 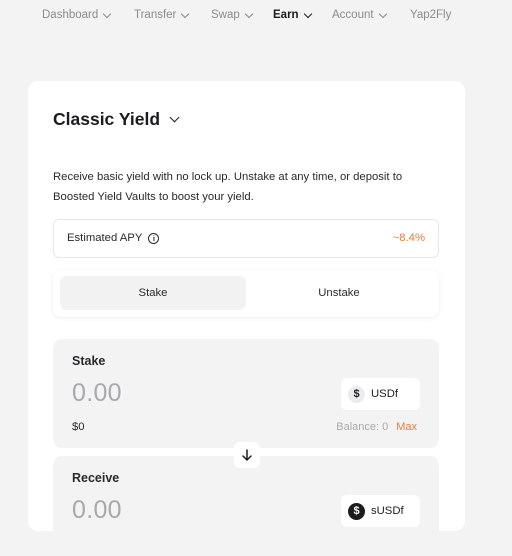 I want to click on stake-token-selector: $ USDf, so click(x=380, y=394).